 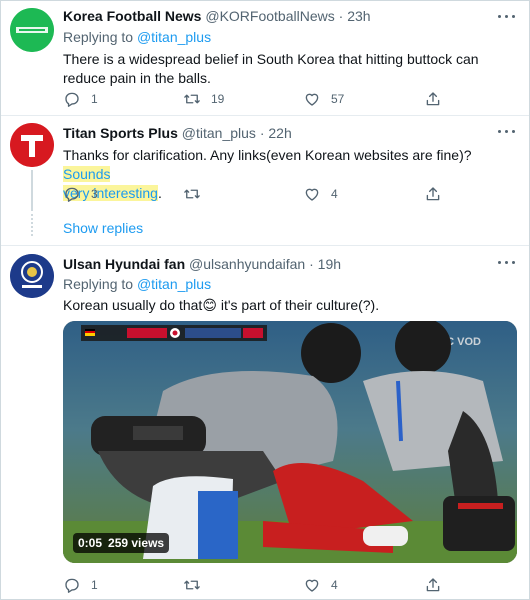 I want to click on display-name: Ulsan Hyundai fan, so click(x=124, y=264).